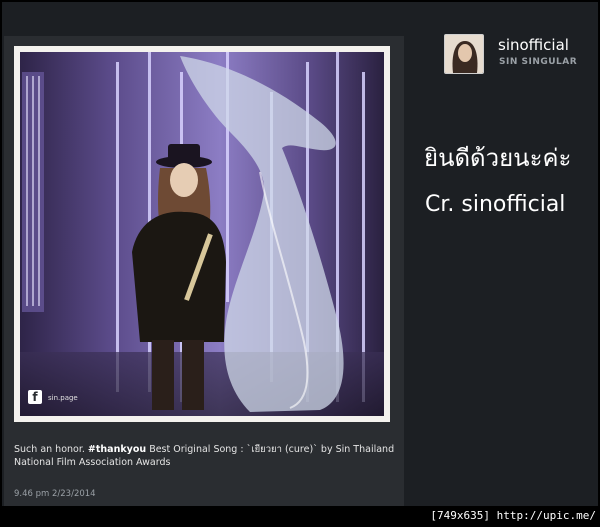 The width and height of the screenshot is (600, 527). Describe the element at coordinates (538, 62) in the screenshot. I see `display-name: SIN SINGULAR` at that location.